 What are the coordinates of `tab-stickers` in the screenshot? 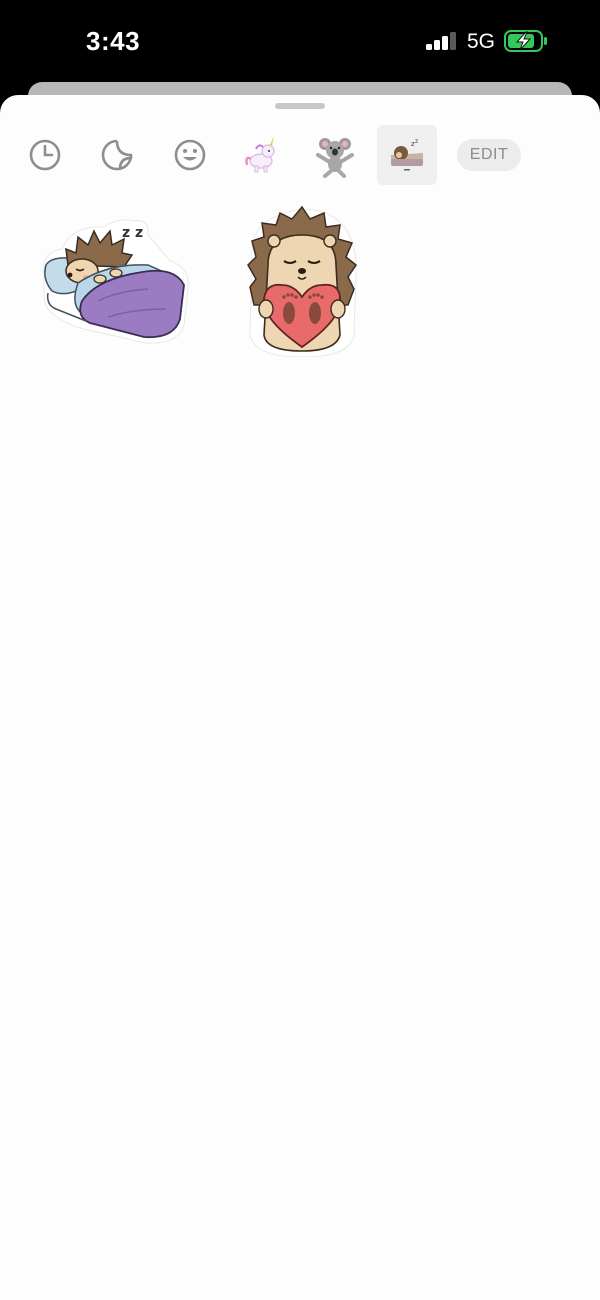 It's located at (117, 155).